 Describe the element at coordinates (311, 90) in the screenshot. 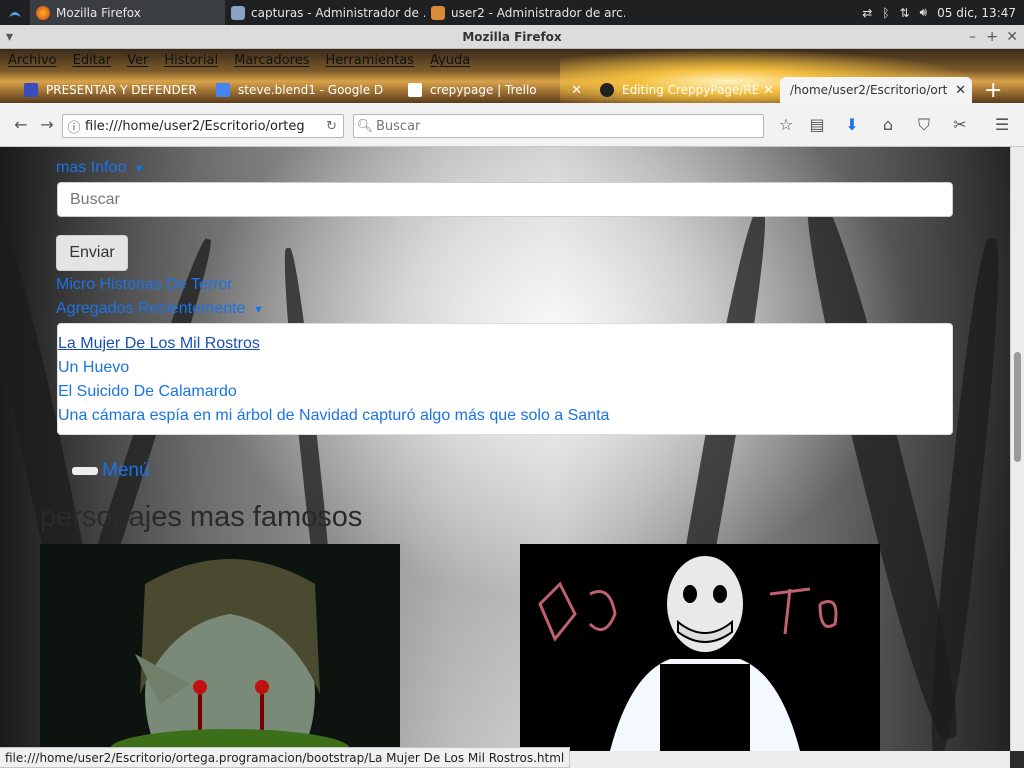

I see `tab-label: steve.blend1 - Google D` at that location.